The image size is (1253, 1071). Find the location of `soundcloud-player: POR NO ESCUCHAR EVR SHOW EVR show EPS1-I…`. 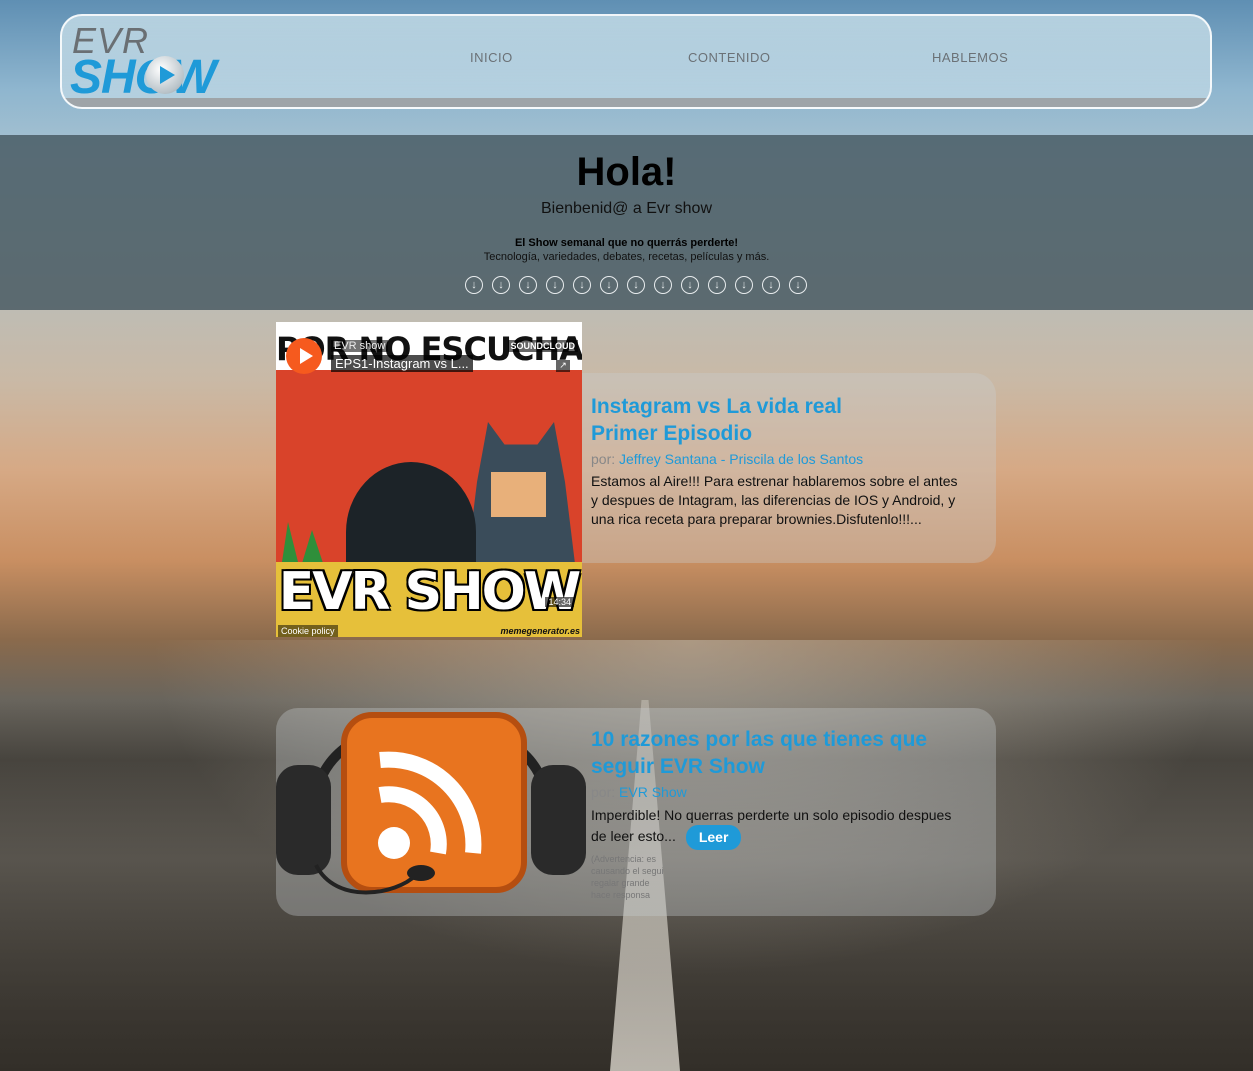

soundcloud-player: POR NO ESCUCHAR EVR SHOW EVR show EPS1-I… is located at coordinates (429, 479).